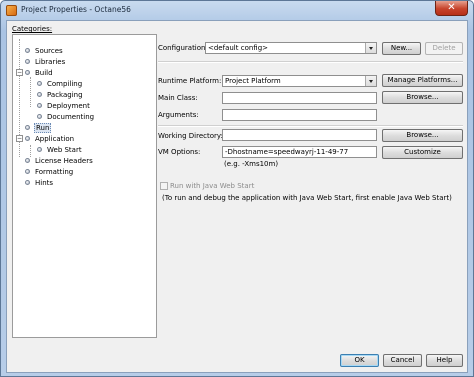 This screenshot has height=377, width=474. I want to click on customize-vm-options-button: Customize, so click(422, 152).